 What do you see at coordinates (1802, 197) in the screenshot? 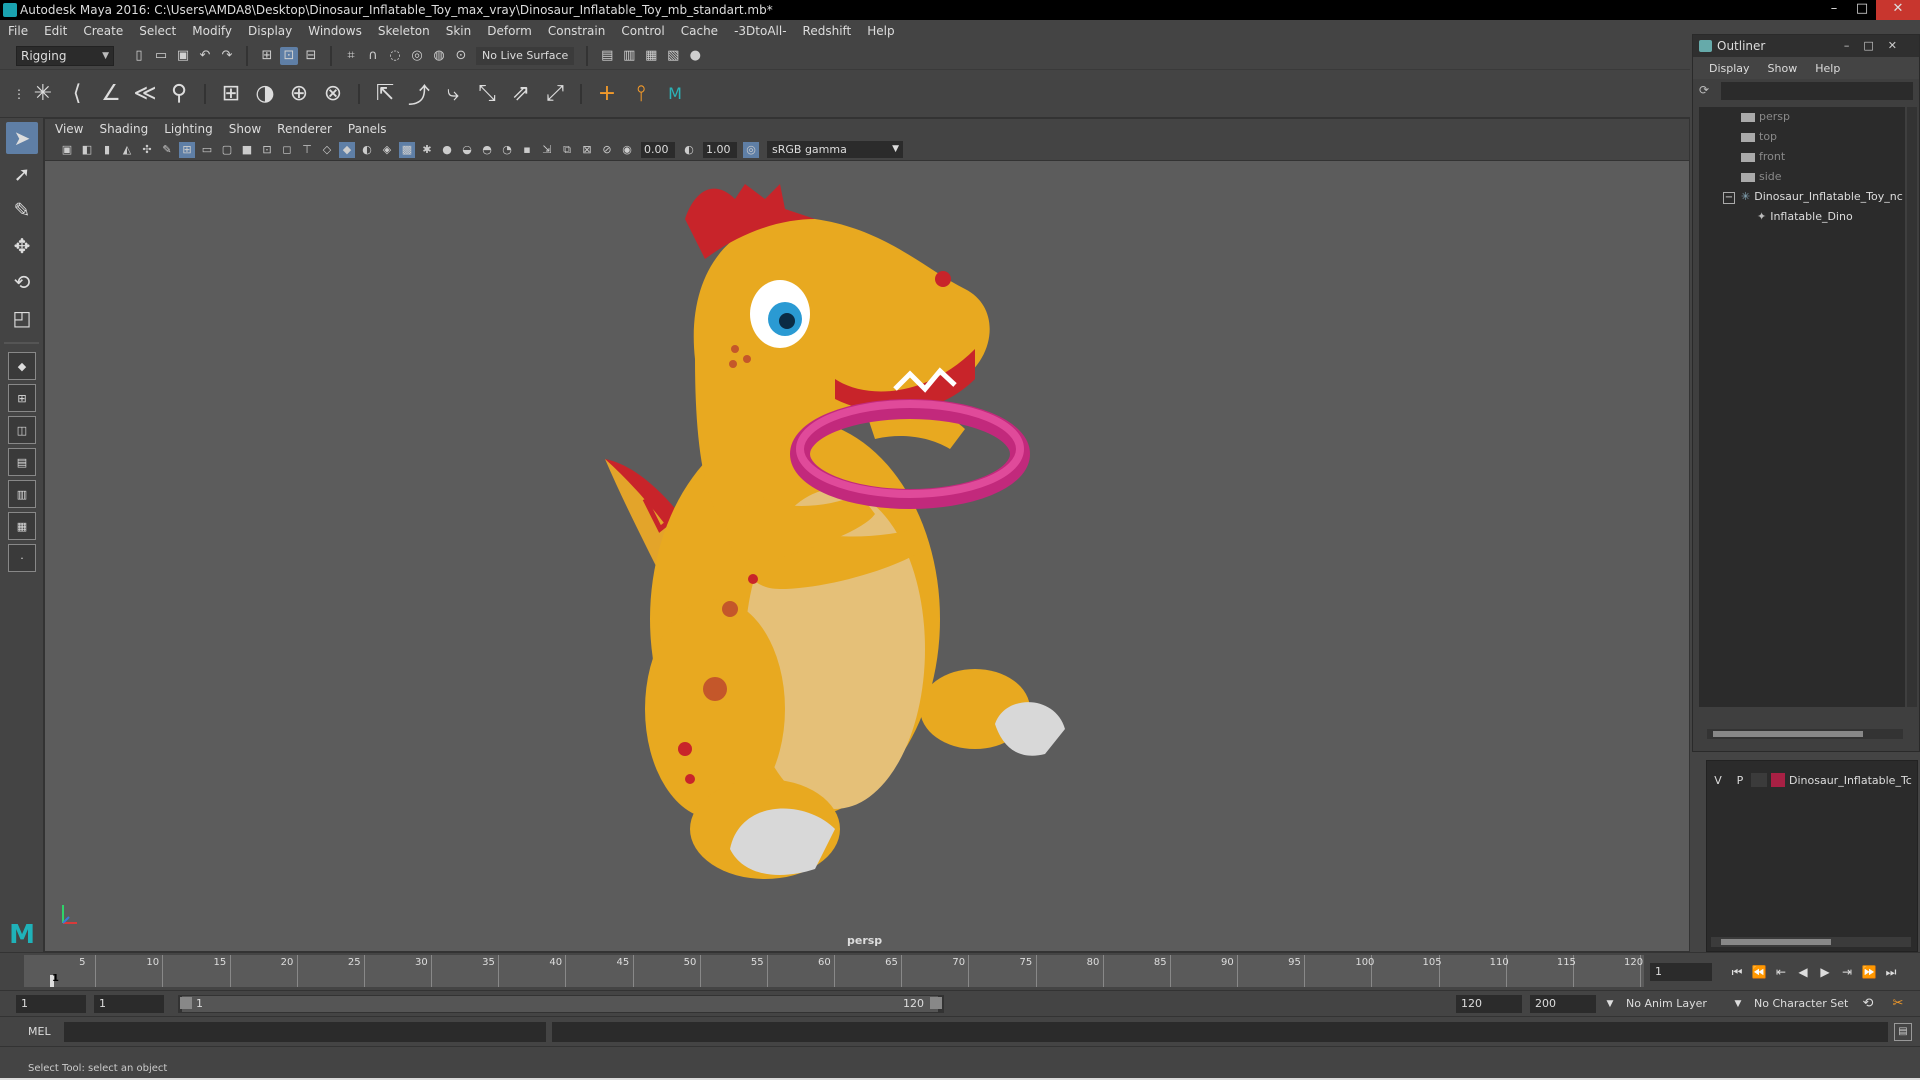
I see `outliner-item-dinosaur-group: − ✳ Dinosaur_Inflatable_Toy_nc` at bounding box center [1802, 197].